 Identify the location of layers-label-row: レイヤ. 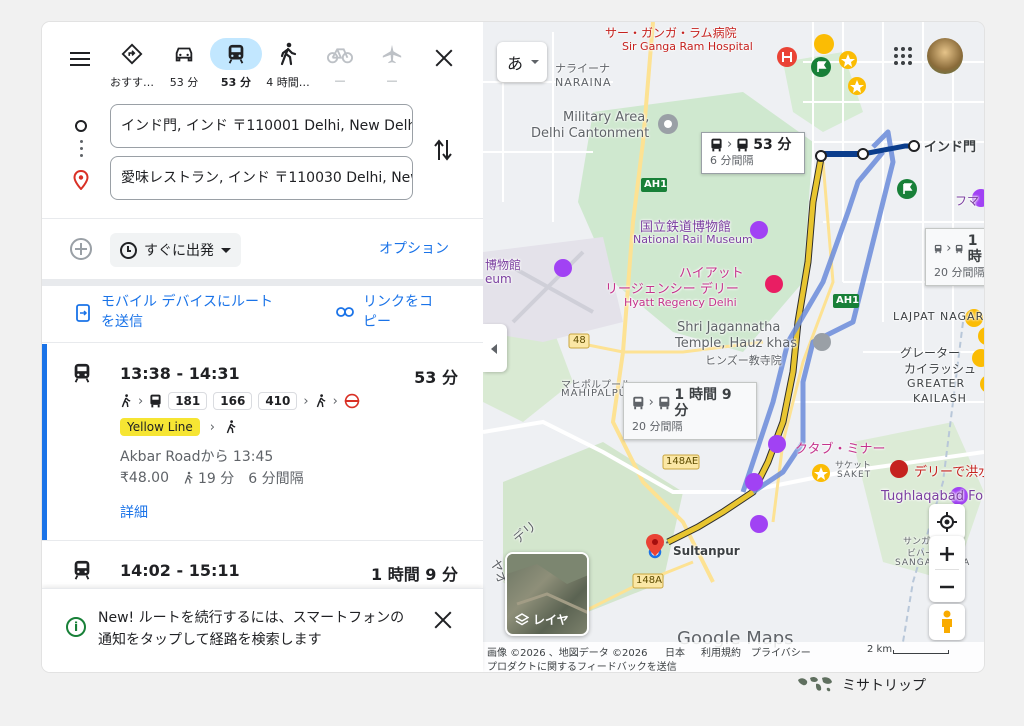
(542, 619).